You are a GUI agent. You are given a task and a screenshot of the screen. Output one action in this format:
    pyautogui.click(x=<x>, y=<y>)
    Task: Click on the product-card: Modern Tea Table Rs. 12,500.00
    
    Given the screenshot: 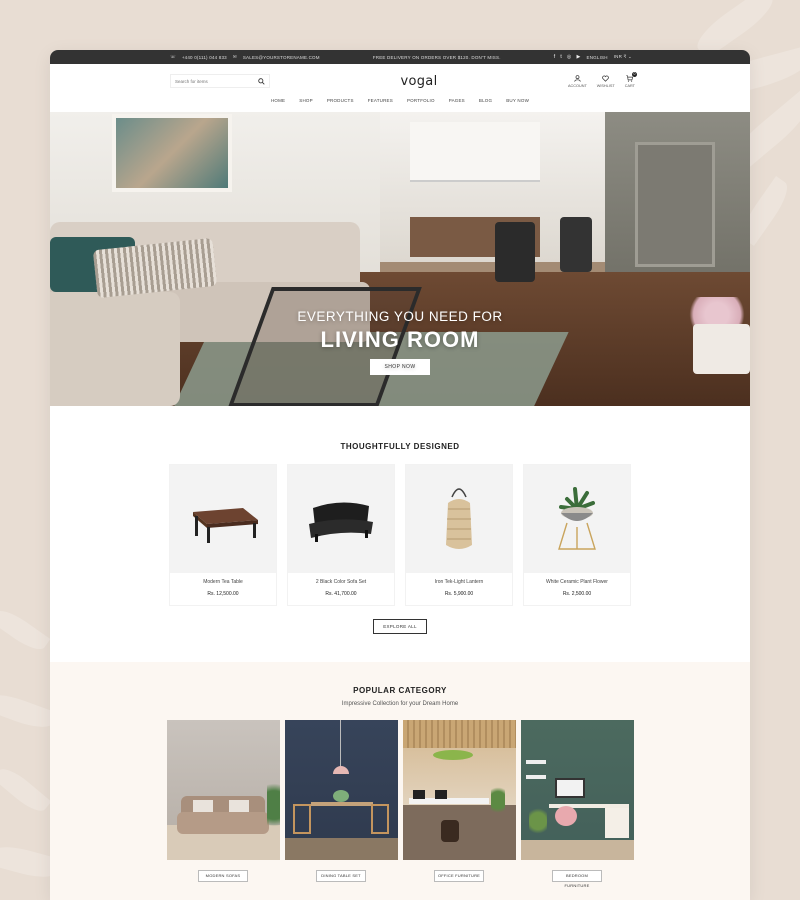 What is the action you would take?
    pyautogui.click(x=223, y=535)
    